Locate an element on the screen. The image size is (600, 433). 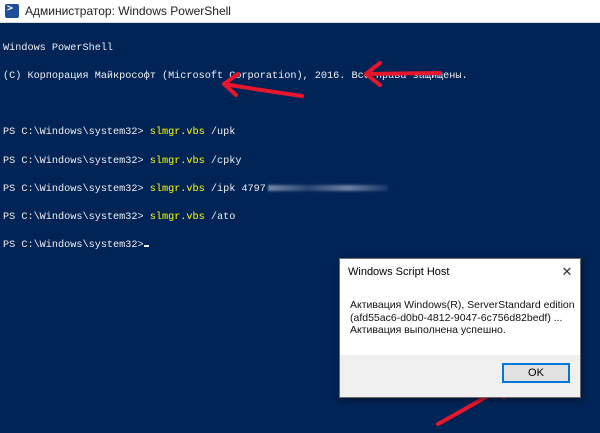
ok-button: OK is located at coordinates (536, 373).